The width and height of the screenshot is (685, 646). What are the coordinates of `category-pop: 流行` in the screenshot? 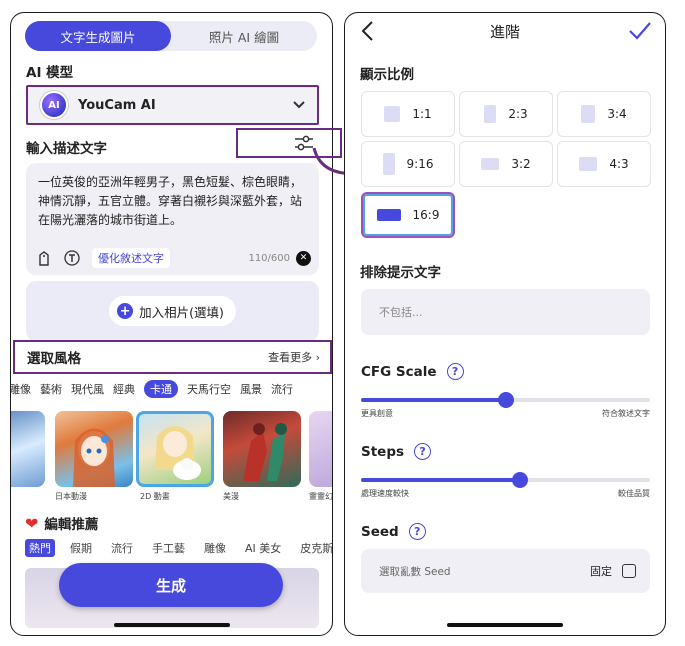 It's located at (282, 389).